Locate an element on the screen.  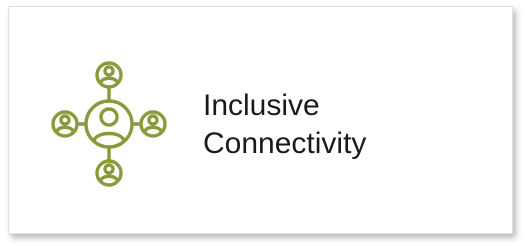
card-title: Inclusive Connectivity is located at coordinates (284, 125).